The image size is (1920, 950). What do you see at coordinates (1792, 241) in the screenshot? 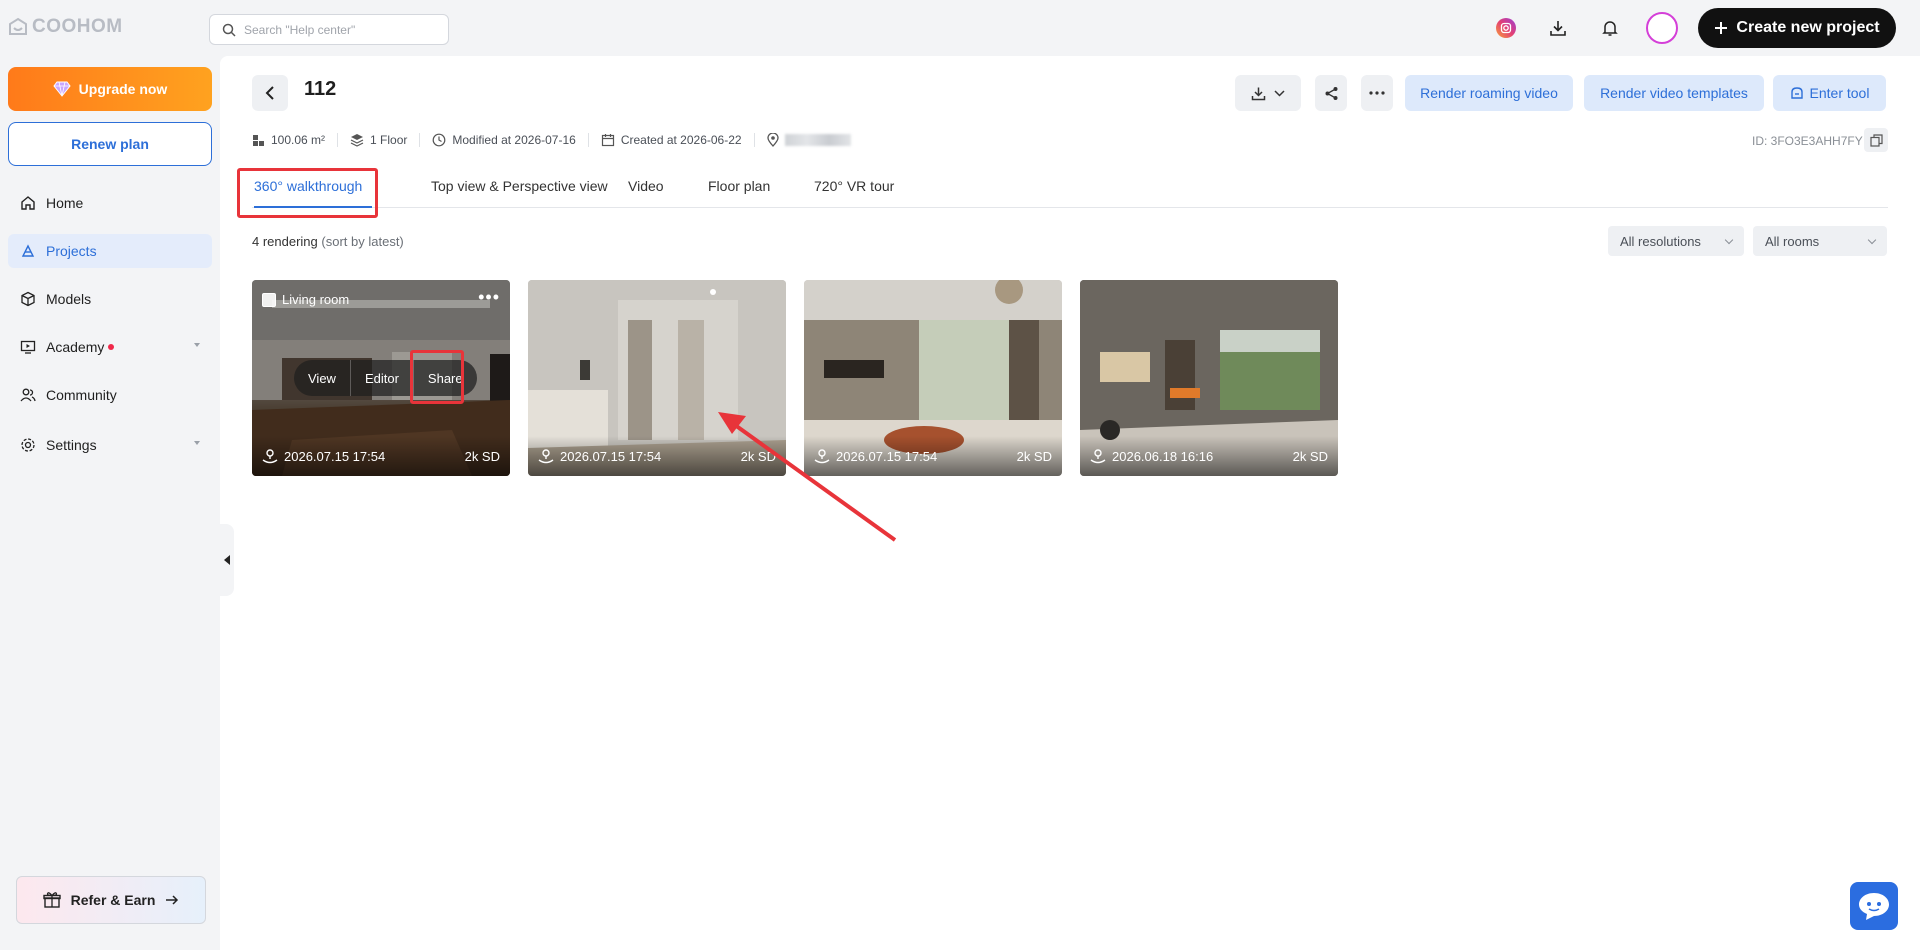
I see `rooms-filter-value: All rooms` at bounding box center [1792, 241].